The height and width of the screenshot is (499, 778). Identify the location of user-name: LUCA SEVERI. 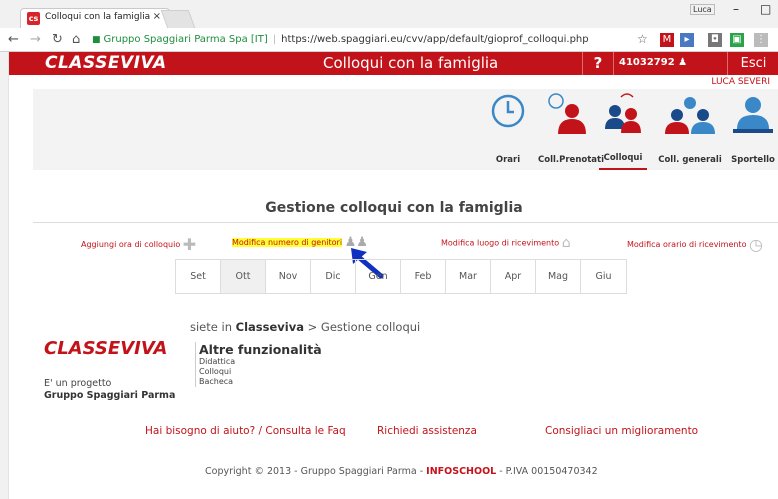
(740, 82).